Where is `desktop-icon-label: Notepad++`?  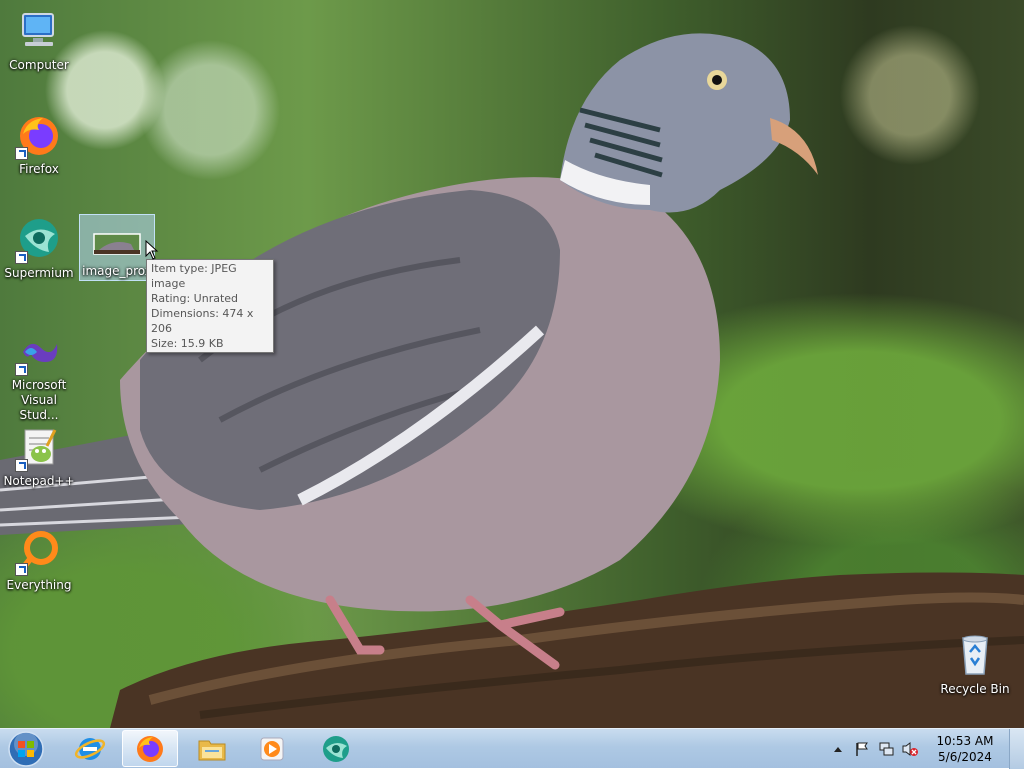
desktop-icon-label: Notepad++ is located at coordinates (39, 481).